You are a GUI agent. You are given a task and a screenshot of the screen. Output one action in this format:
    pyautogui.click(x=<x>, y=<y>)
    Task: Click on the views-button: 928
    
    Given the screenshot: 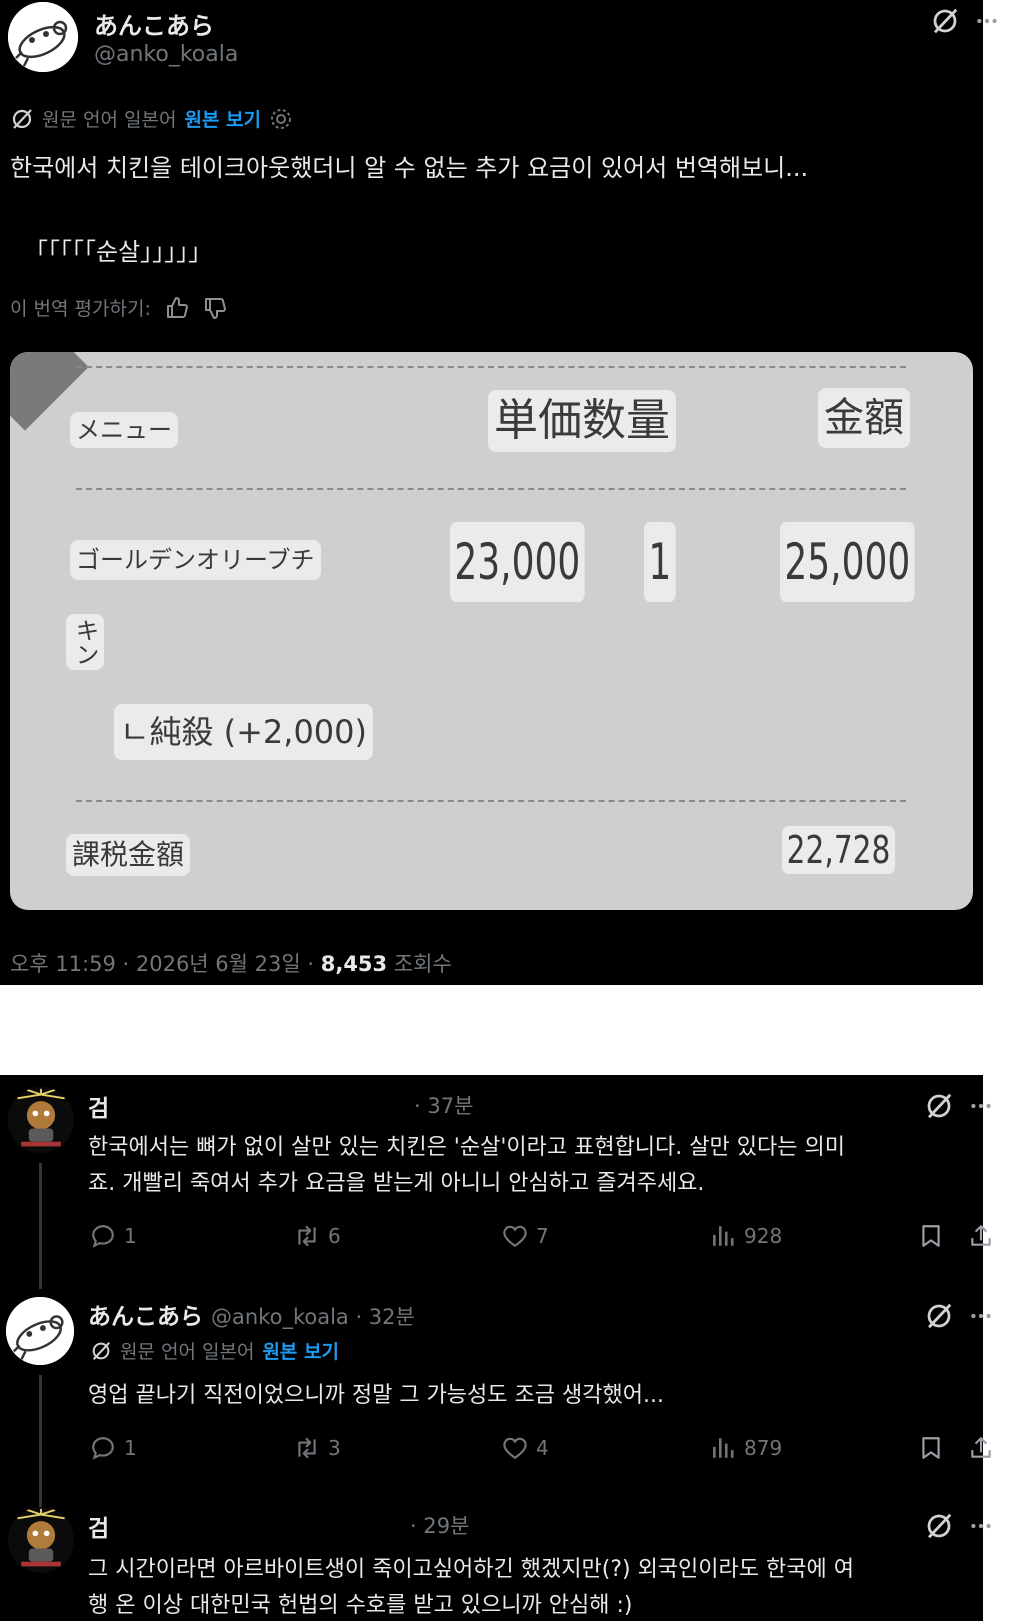 What is the action you would take?
    pyautogui.click(x=746, y=1236)
    